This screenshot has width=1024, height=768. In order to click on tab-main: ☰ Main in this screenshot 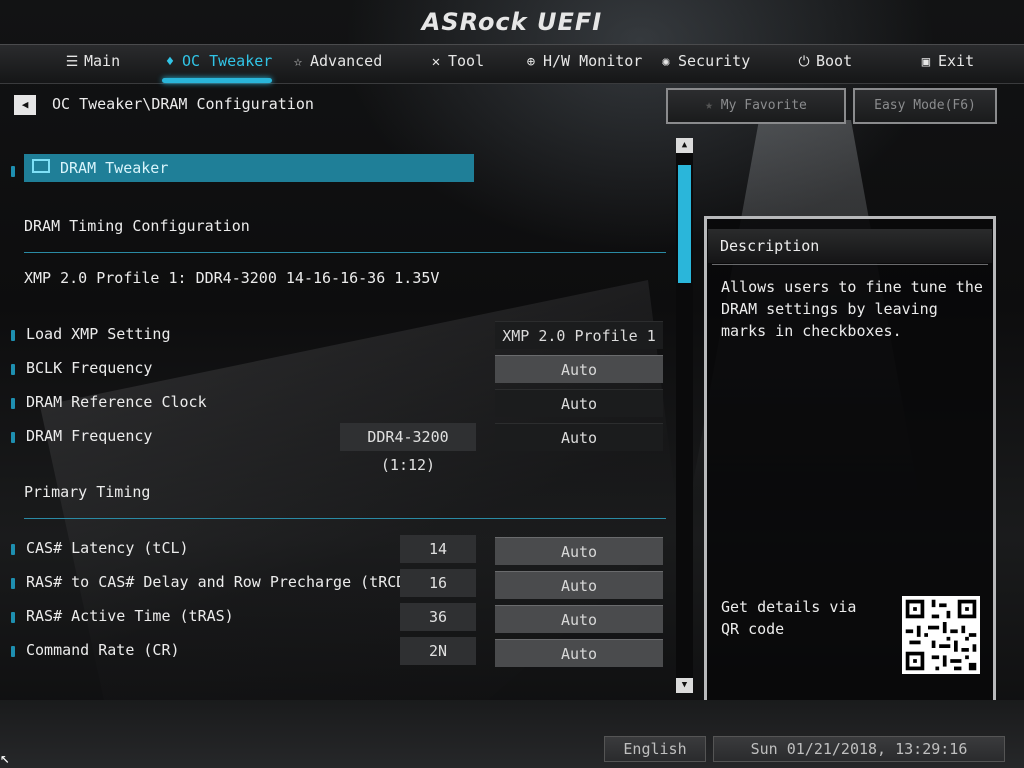, I will do `click(92, 63)`.